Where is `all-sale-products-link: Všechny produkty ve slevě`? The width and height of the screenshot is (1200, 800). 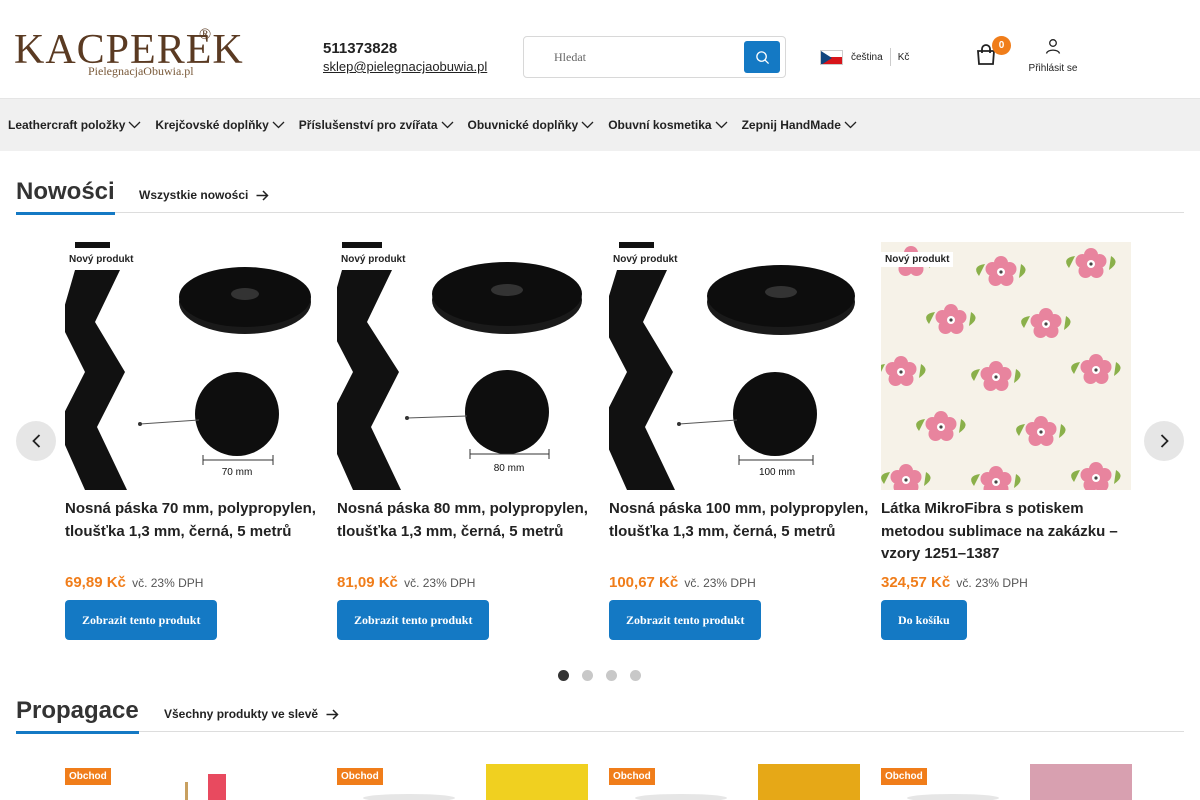 all-sale-products-link: Všechny produkty ve slevě is located at coordinates (251, 714).